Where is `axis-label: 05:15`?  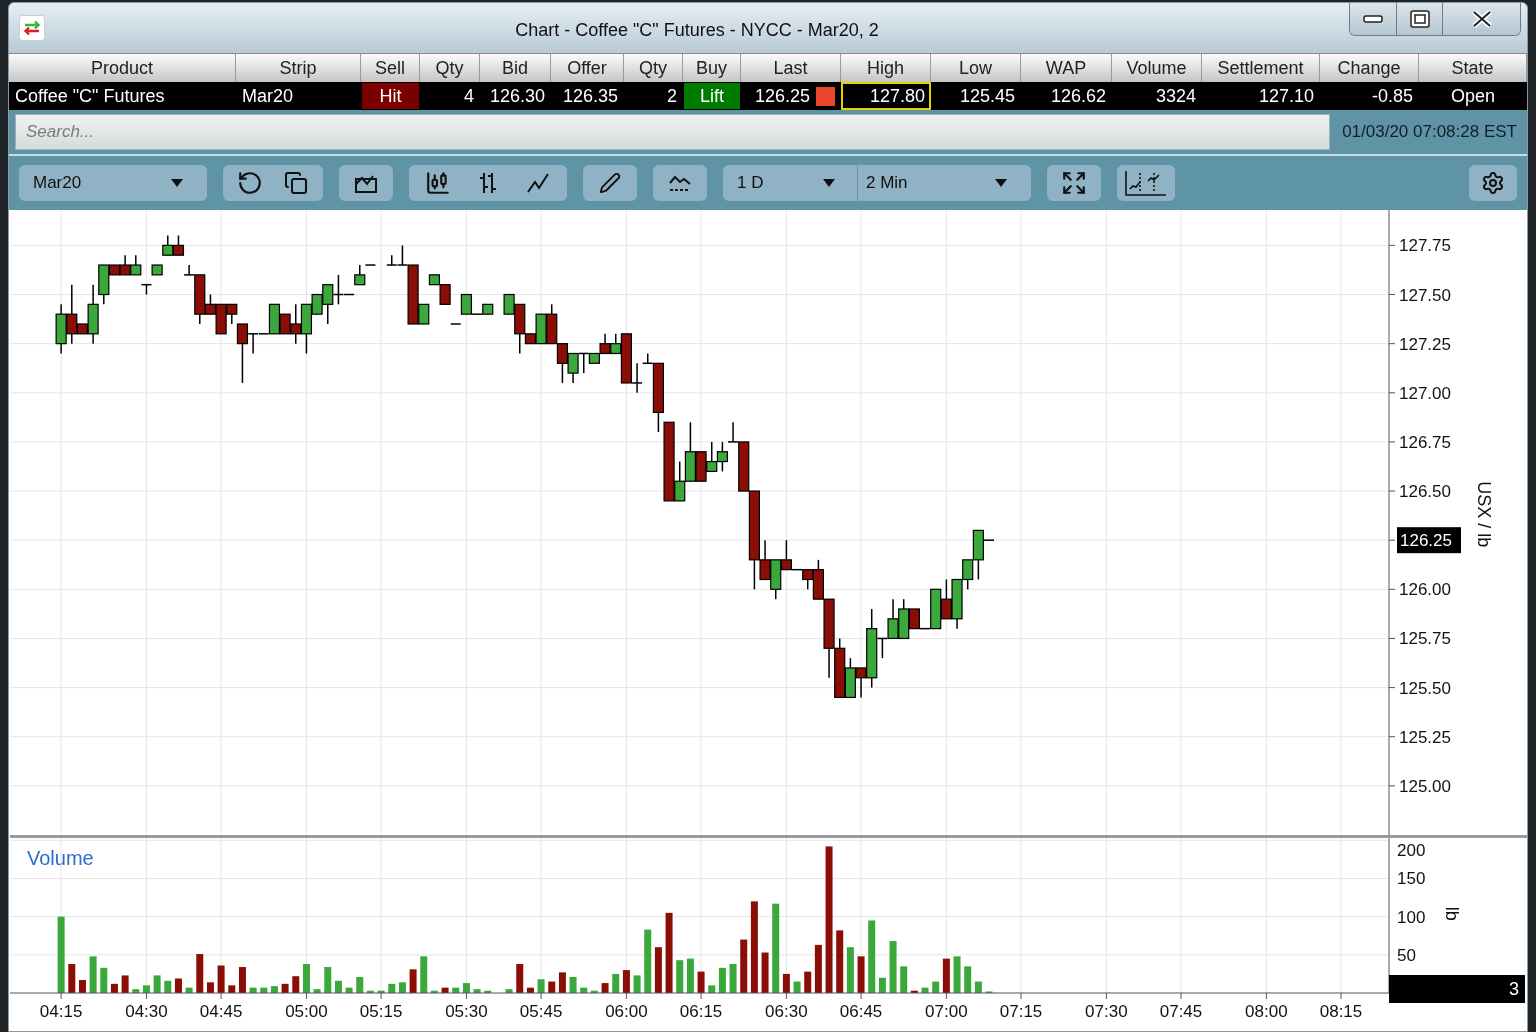 axis-label: 05:15 is located at coordinates (381, 1011).